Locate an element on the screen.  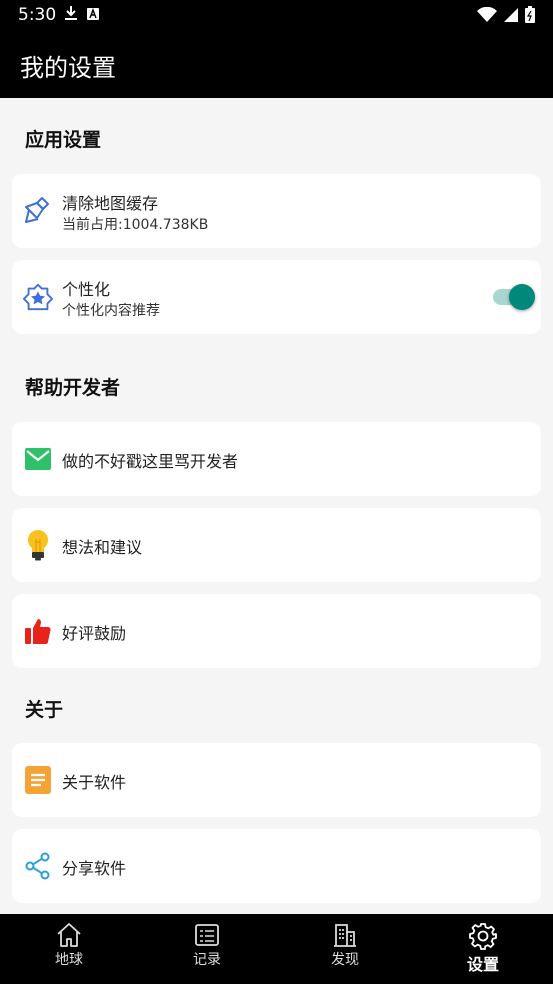
mail-icon is located at coordinates (38, 459).